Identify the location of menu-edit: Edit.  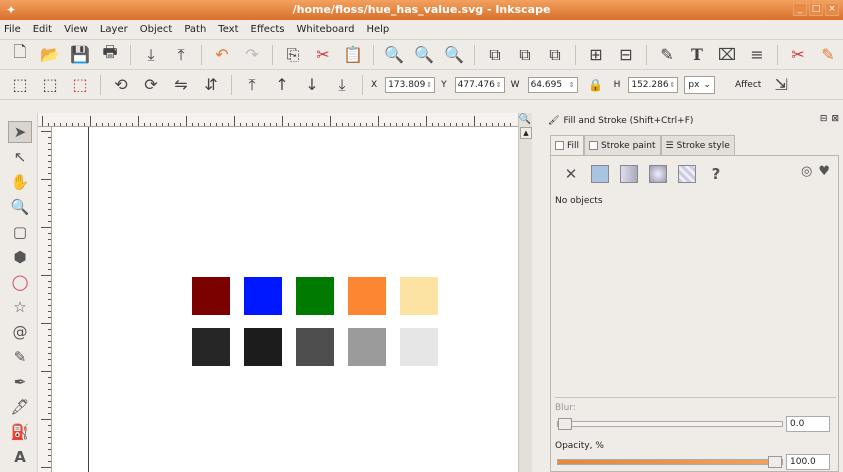
(42, 29).